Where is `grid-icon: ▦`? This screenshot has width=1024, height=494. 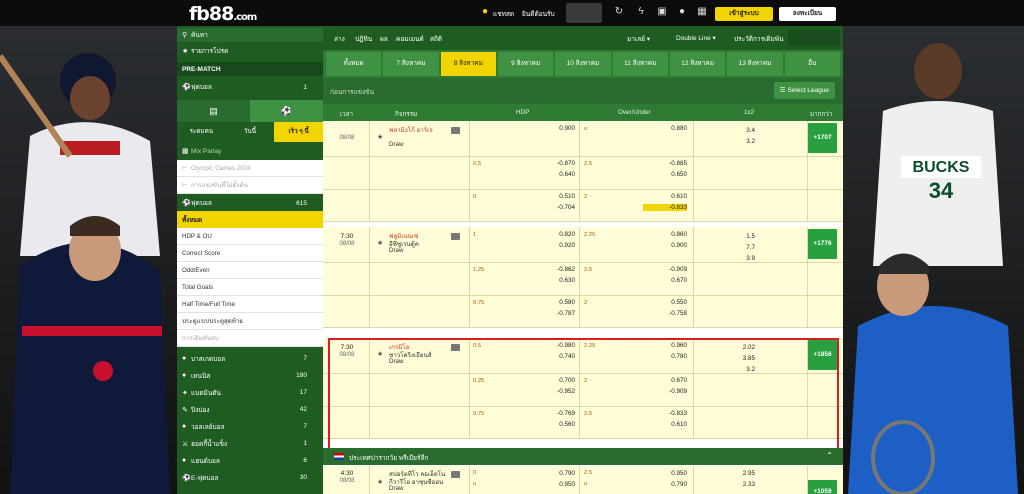 grid-icon: ▦ is located at coordinates (702, 12).